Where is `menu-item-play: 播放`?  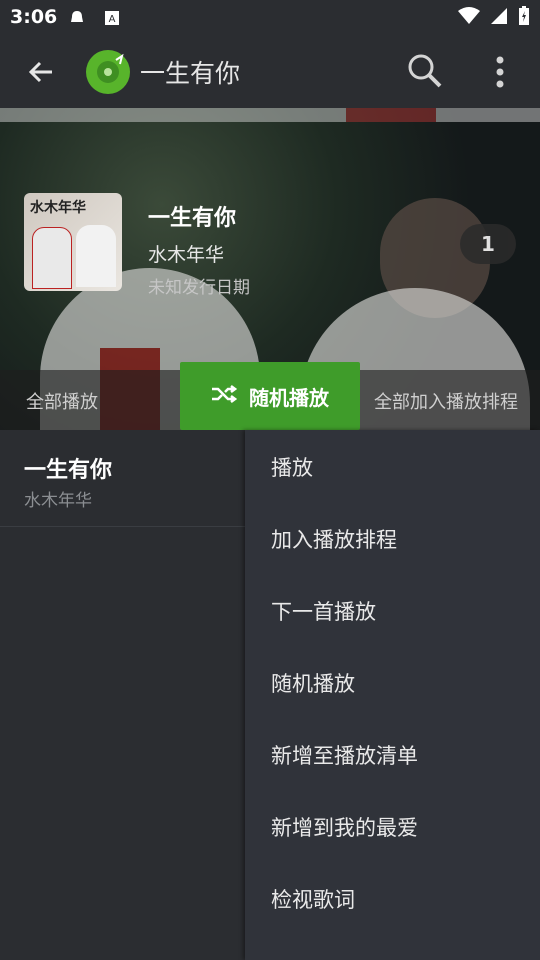
menu-item-play: 播放 is located at coordinates (292, 467).